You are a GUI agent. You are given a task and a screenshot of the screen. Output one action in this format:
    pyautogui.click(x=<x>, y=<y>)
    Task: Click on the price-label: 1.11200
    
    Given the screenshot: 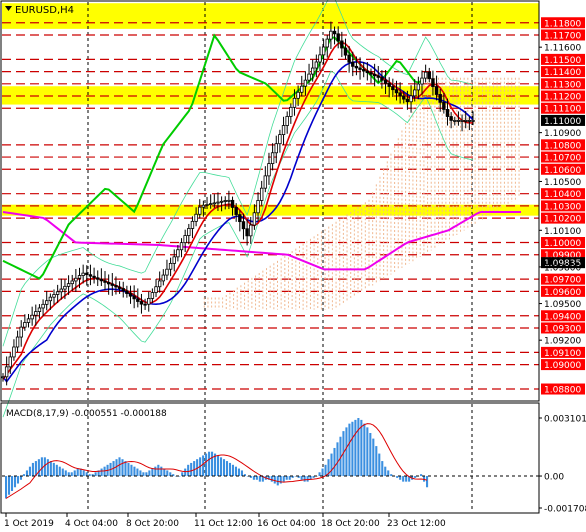 What is the action you would take?
    pyautogui.click(x=562, y=98)
    